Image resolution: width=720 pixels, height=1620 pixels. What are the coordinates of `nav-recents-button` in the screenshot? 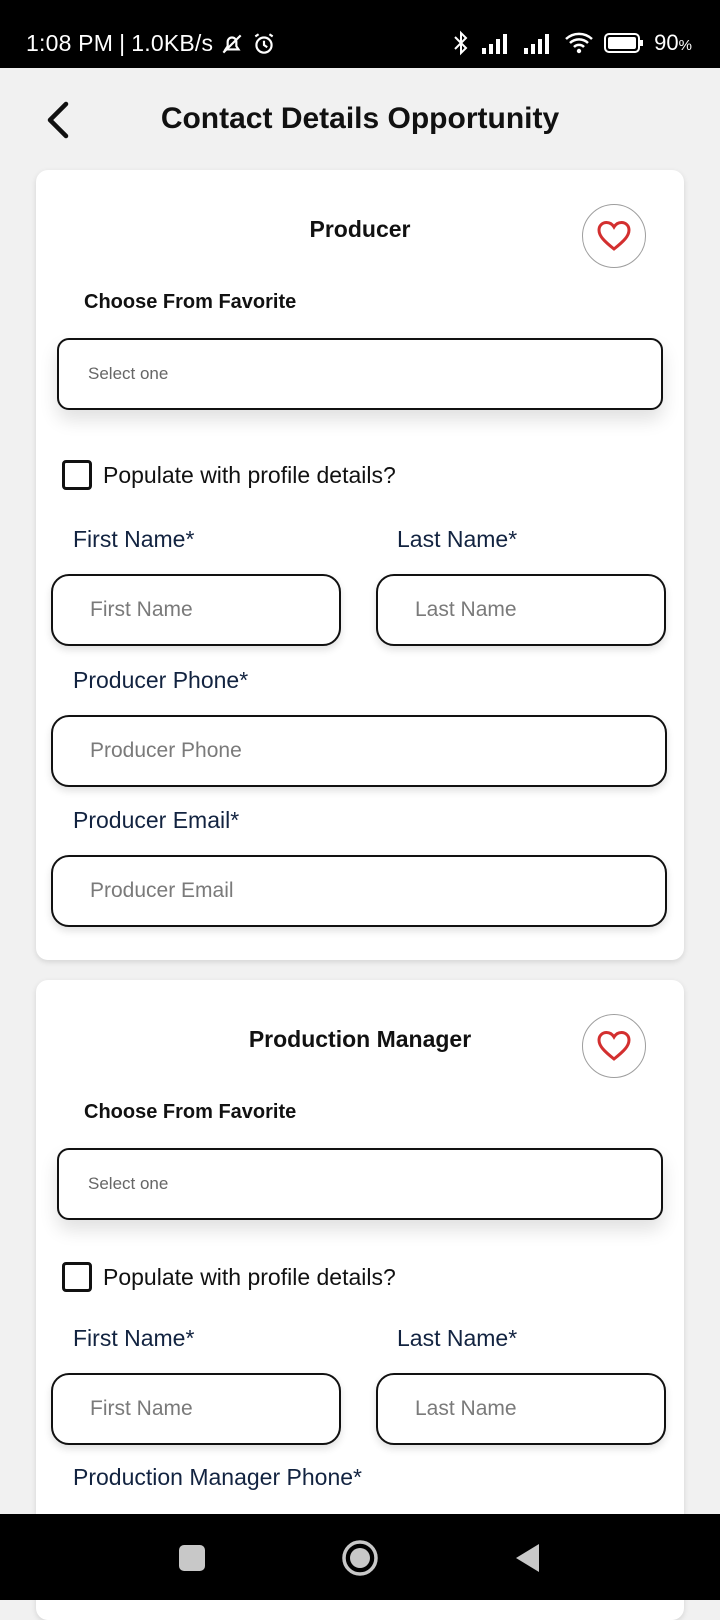 It's located at (192, 1558).